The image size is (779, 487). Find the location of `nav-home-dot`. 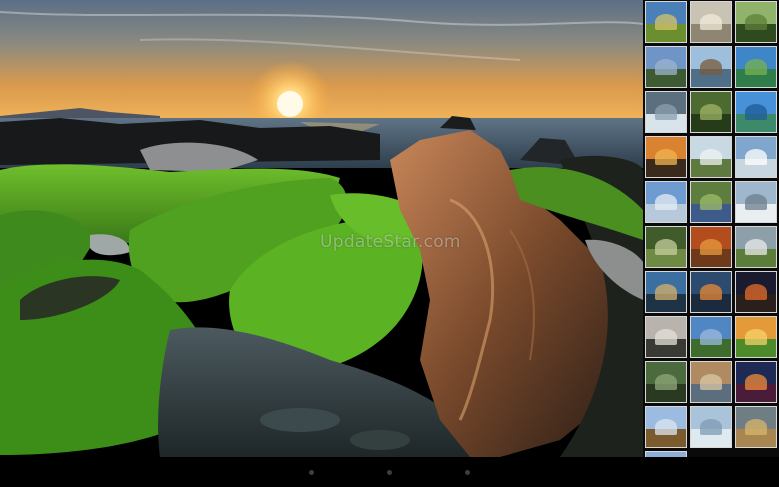

nav-home-dot is located at coordinates (389, 472).